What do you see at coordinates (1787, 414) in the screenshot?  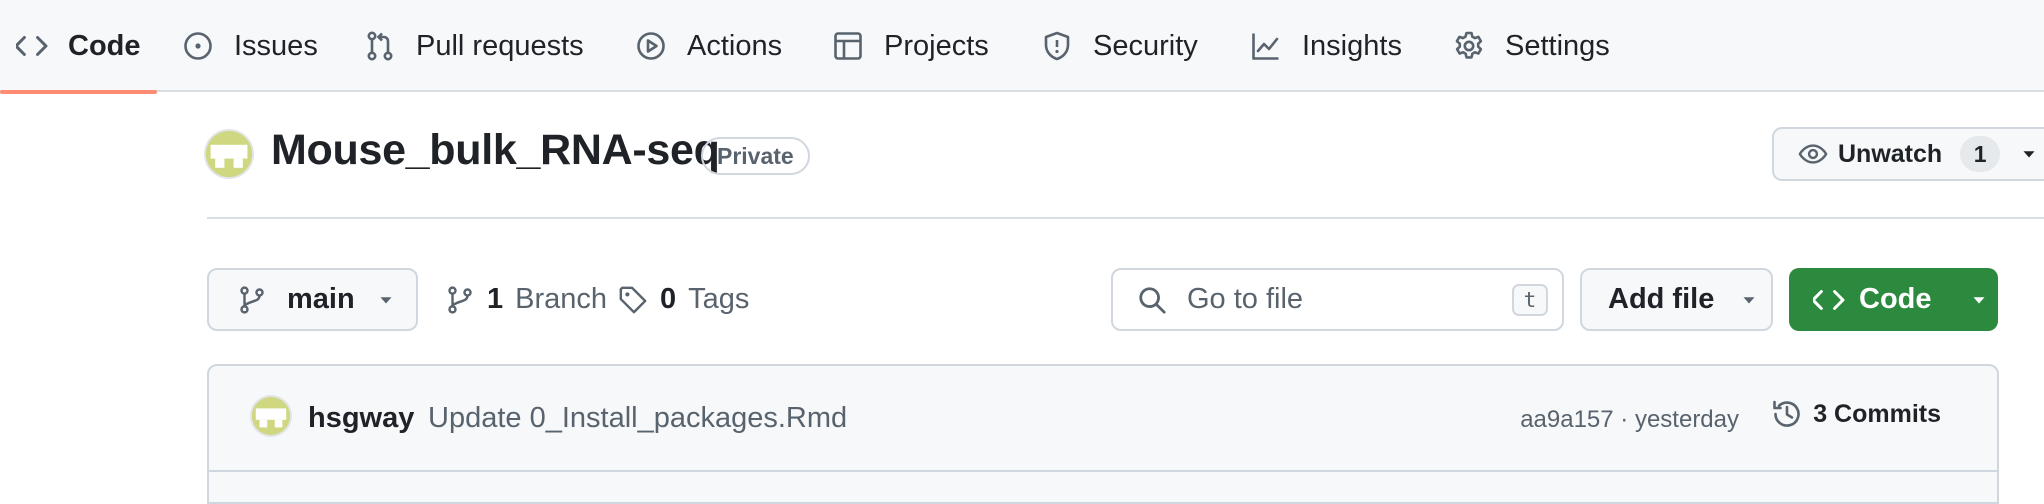 I see `history-icon` at bounding box center [1787, 414].